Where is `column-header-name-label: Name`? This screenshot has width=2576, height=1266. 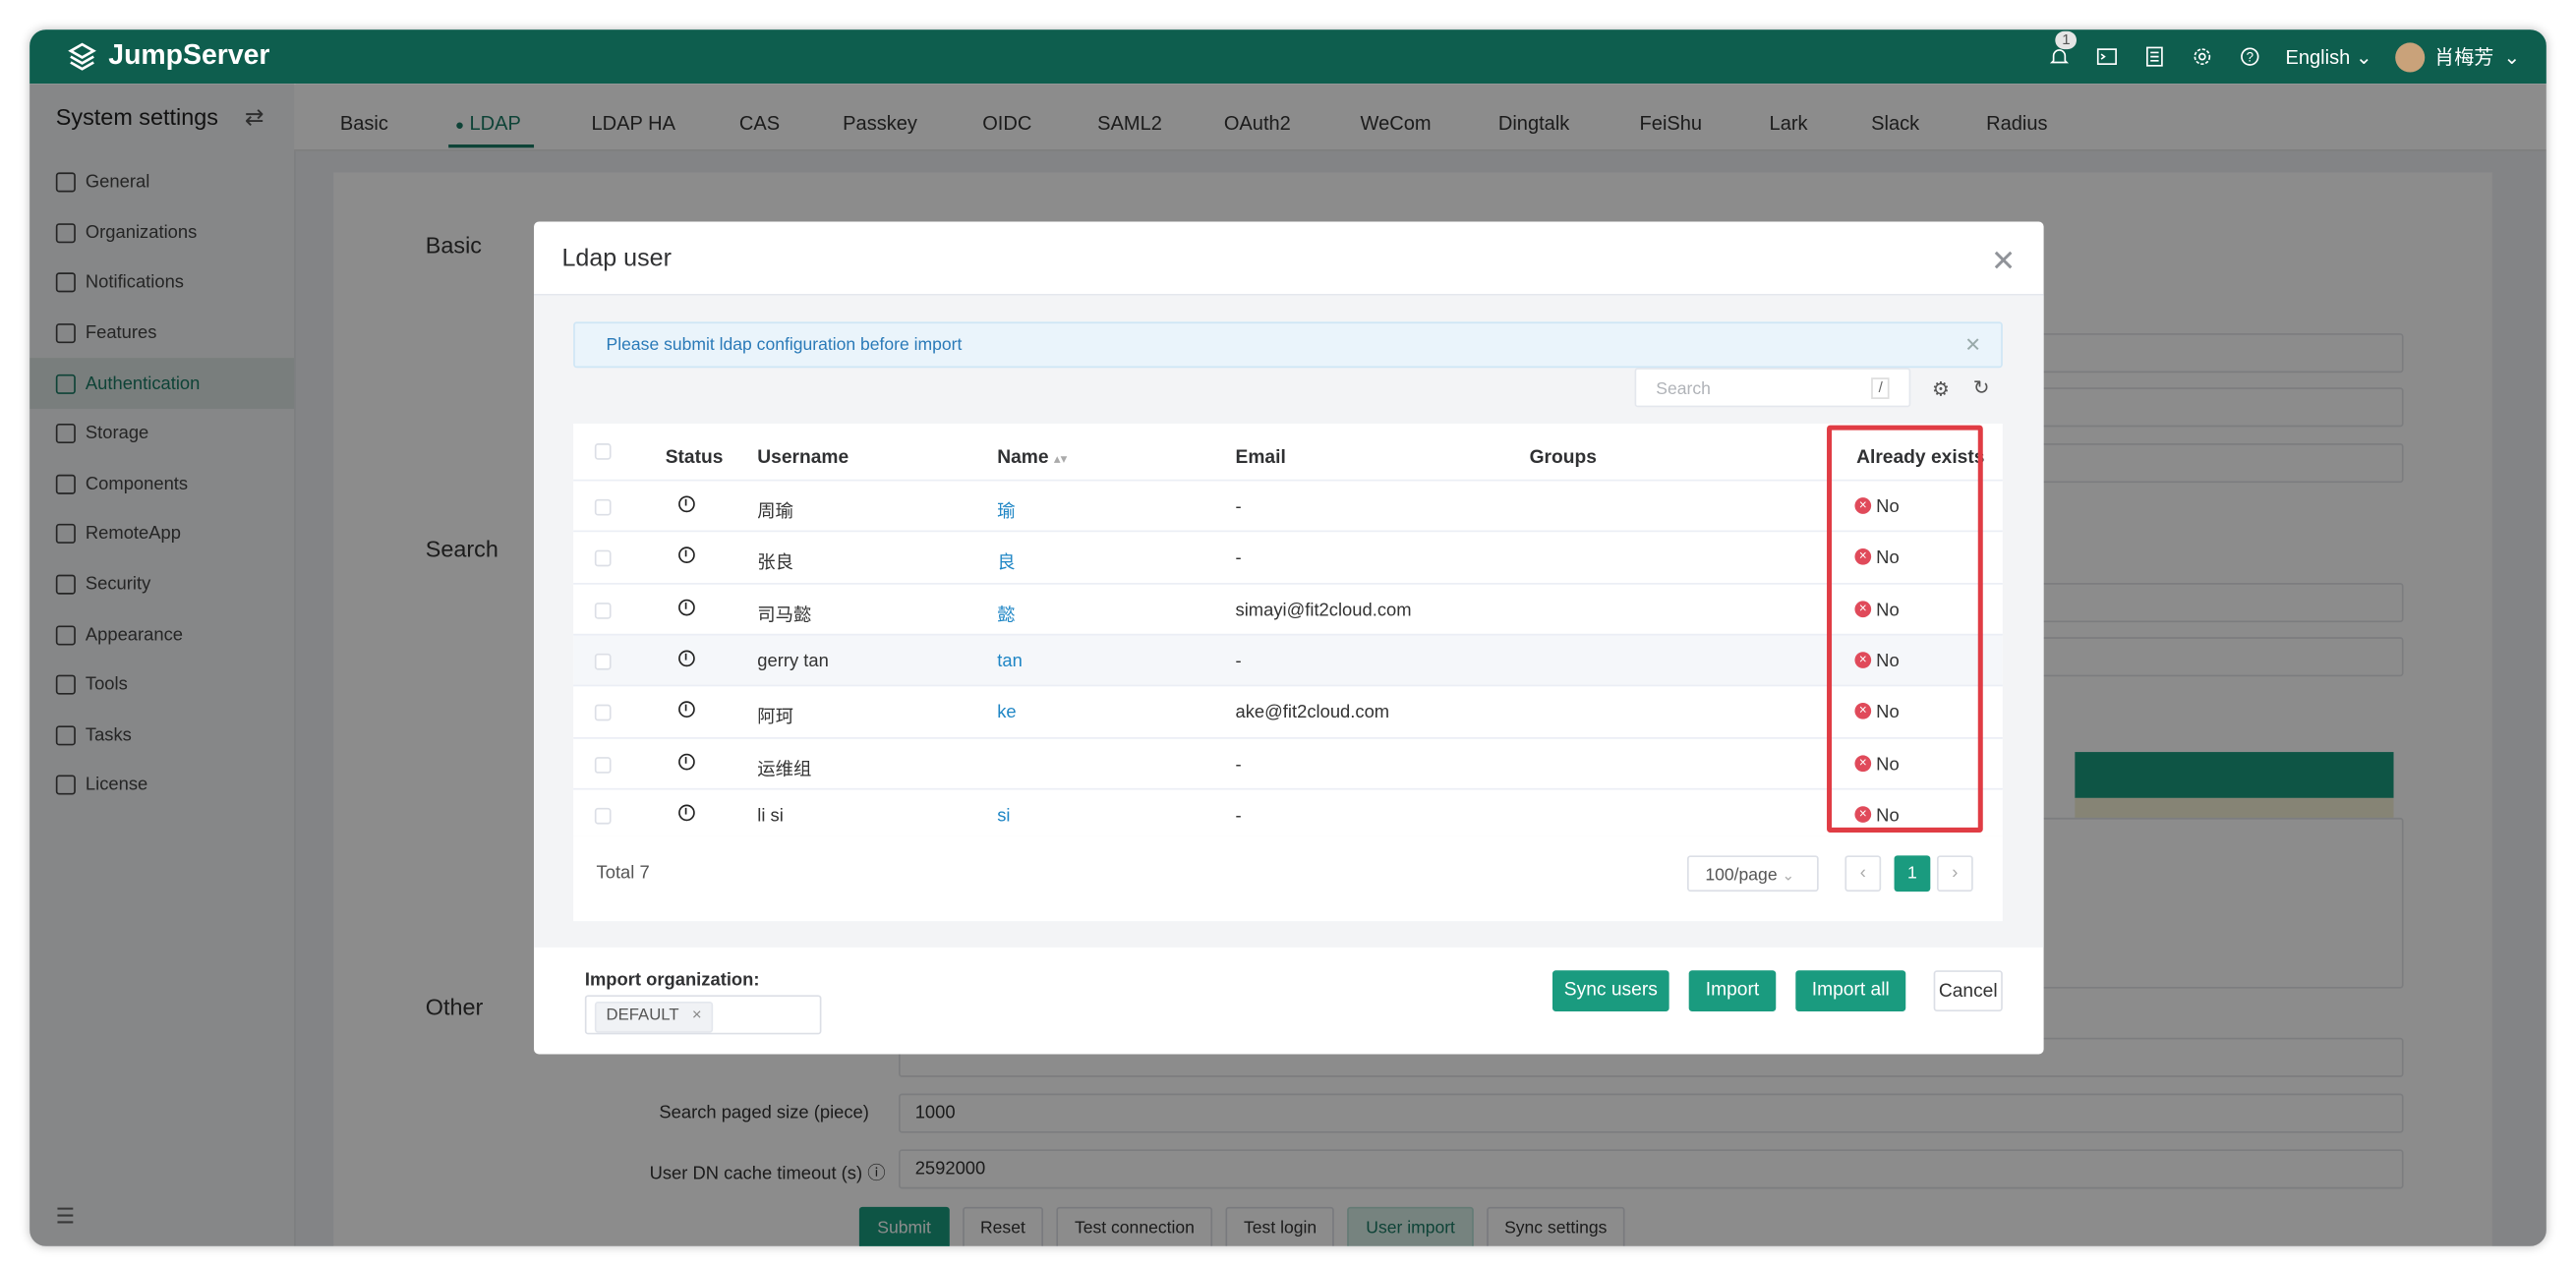
column-header-name-label: Name is located at coordinates (1023, 458).